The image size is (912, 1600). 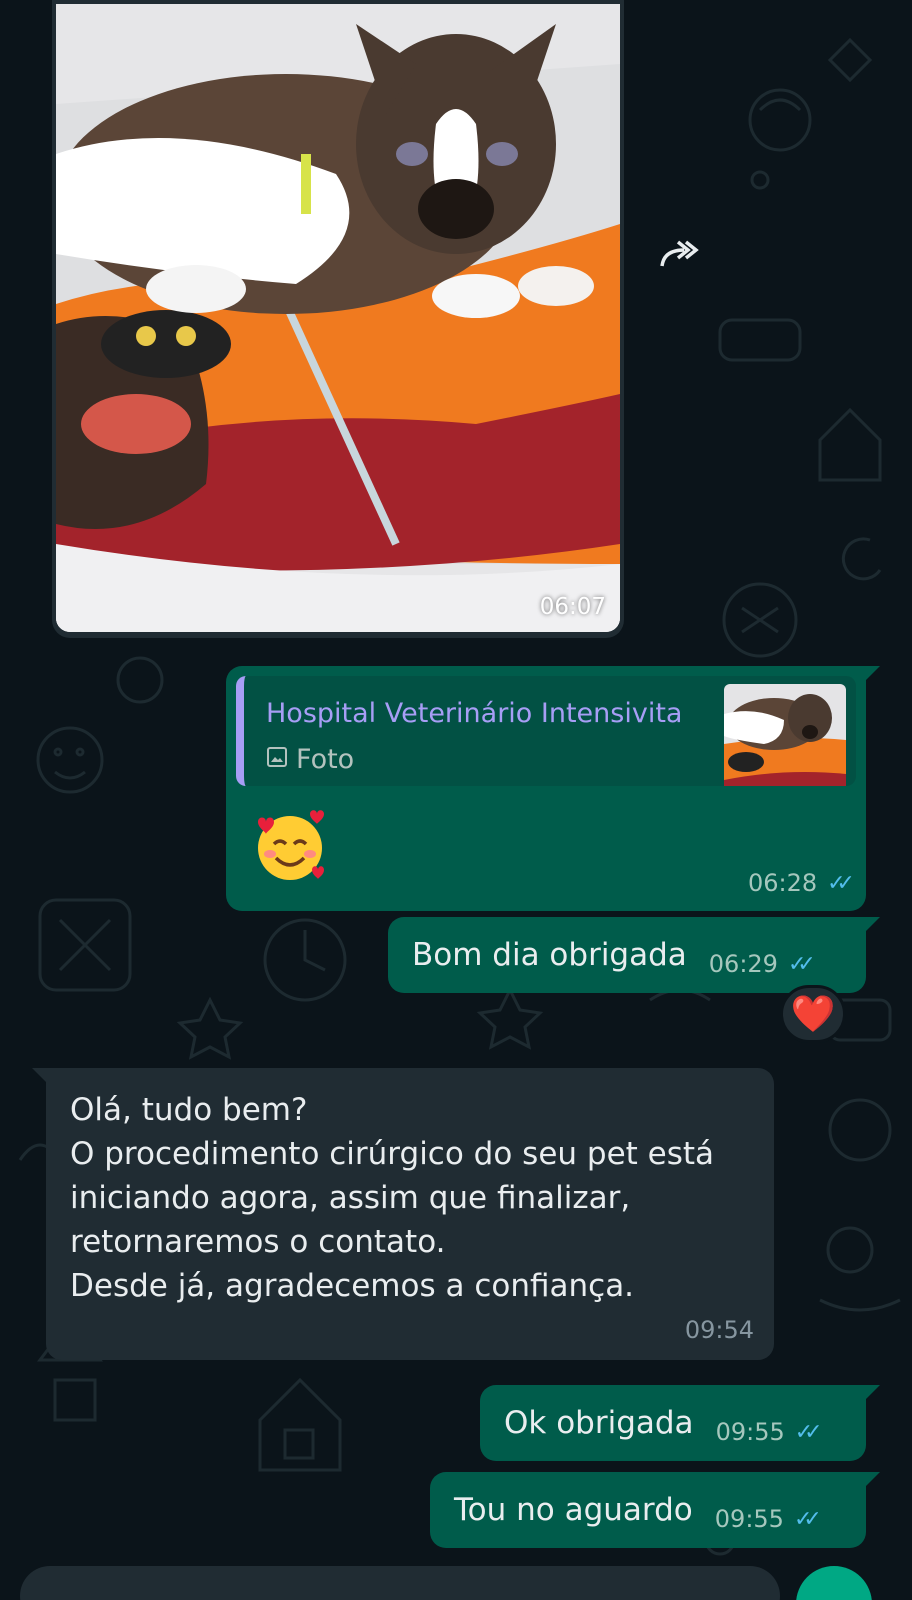 What do you see at coordinates (549, 955) in the screenshot?
I see `message-text: Bom dia obrigada` at bounding box center [549, 955].